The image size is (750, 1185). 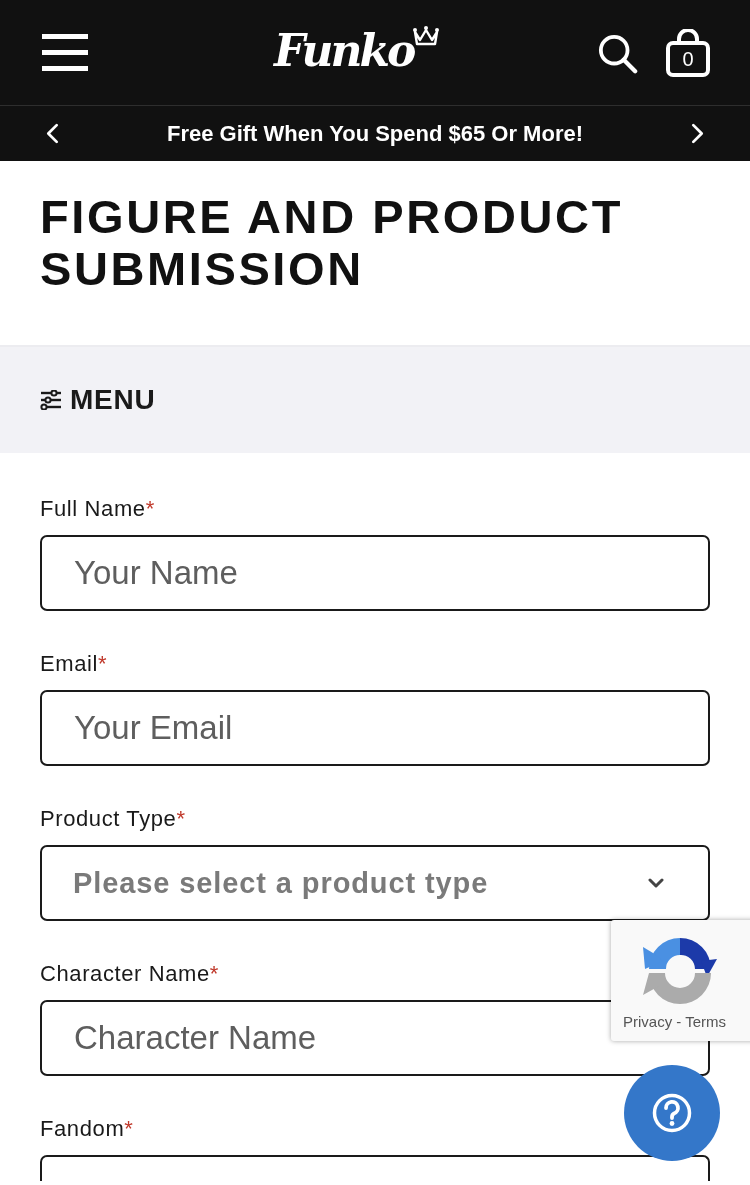 I want to click on search-icon, so click(x=618, y=53).